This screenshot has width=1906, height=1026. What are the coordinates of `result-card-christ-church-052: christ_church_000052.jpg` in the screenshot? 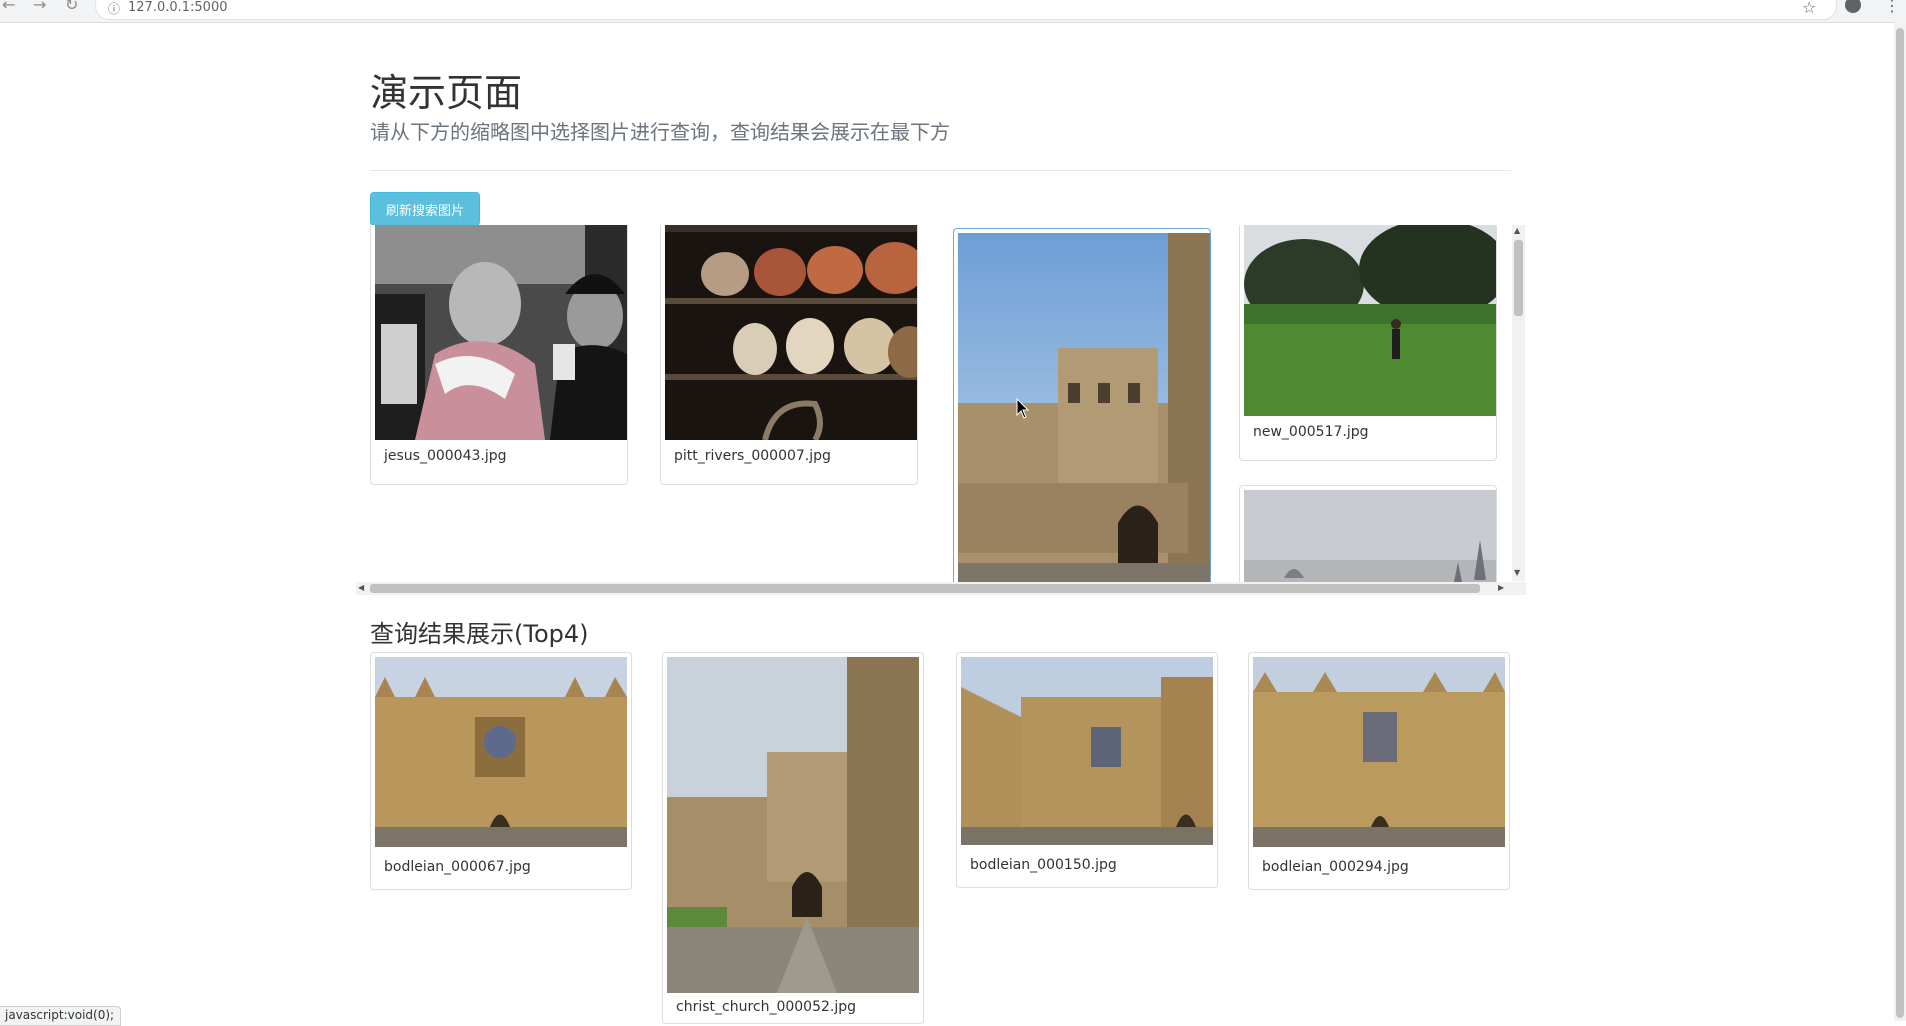 It's located at (793, 838).